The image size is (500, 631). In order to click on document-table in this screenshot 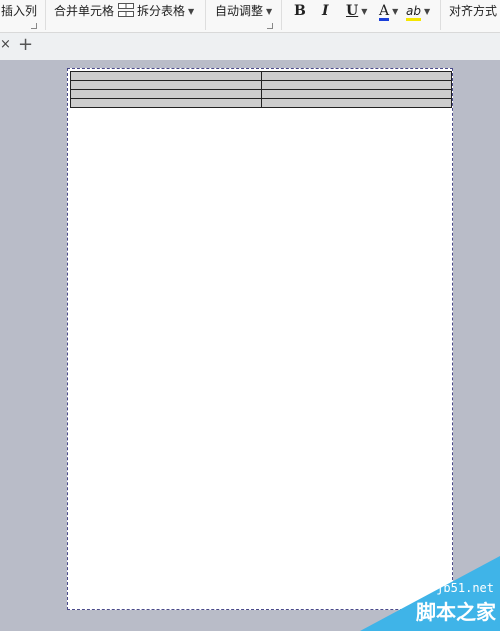, I will do `click(261, 89)`.